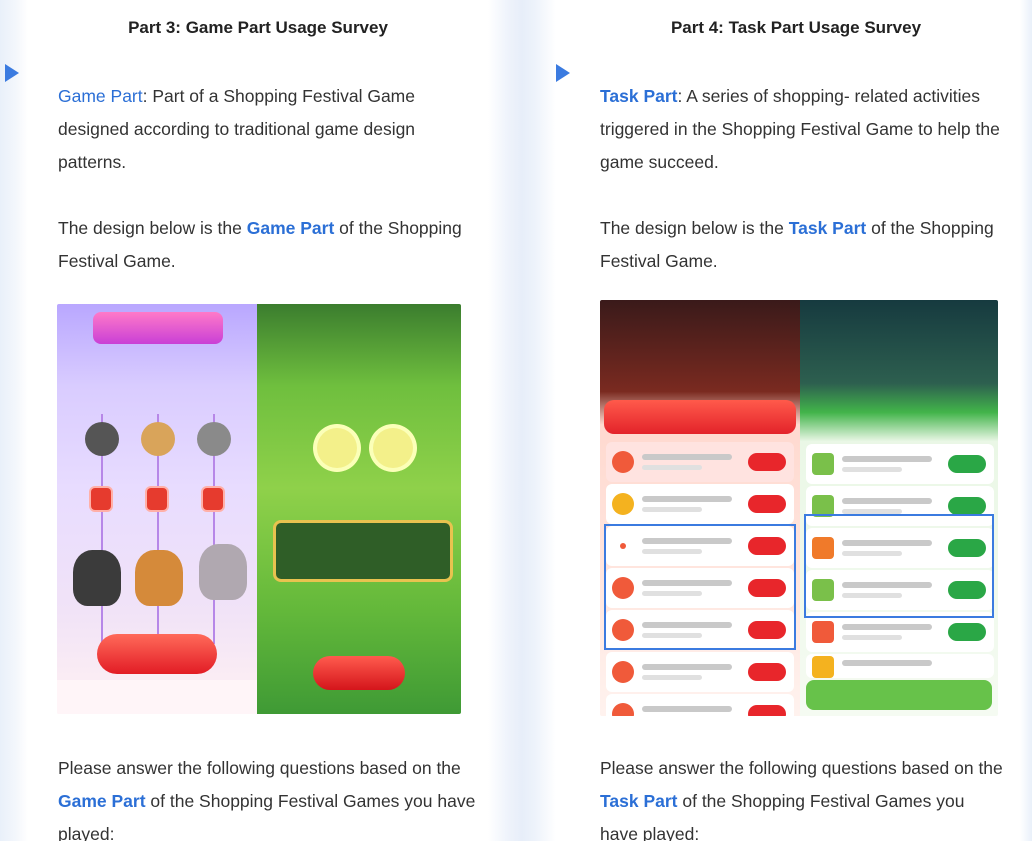  I want to click on reward-card, so click(363, 551).